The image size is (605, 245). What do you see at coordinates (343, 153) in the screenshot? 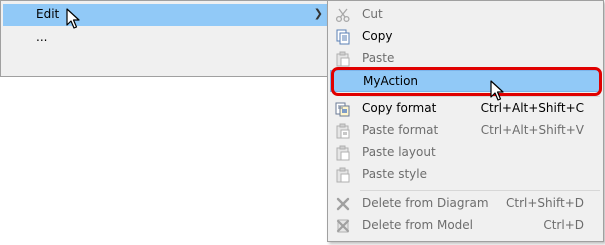
I see `paste-layout-icon` at bounding box center [343, 153].